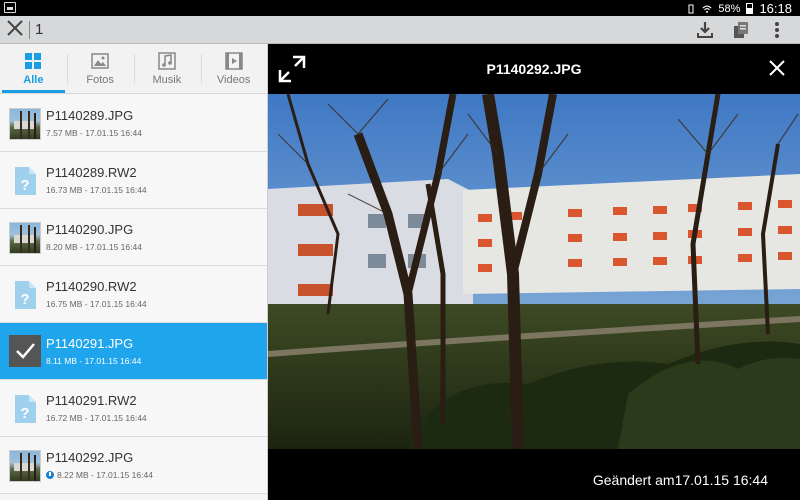 The width and height of the screenshot is (800, 500). What do you see at coordinates (233, 61) in the screenshot?
I see `video-icon` at bounding box center [233, 61].